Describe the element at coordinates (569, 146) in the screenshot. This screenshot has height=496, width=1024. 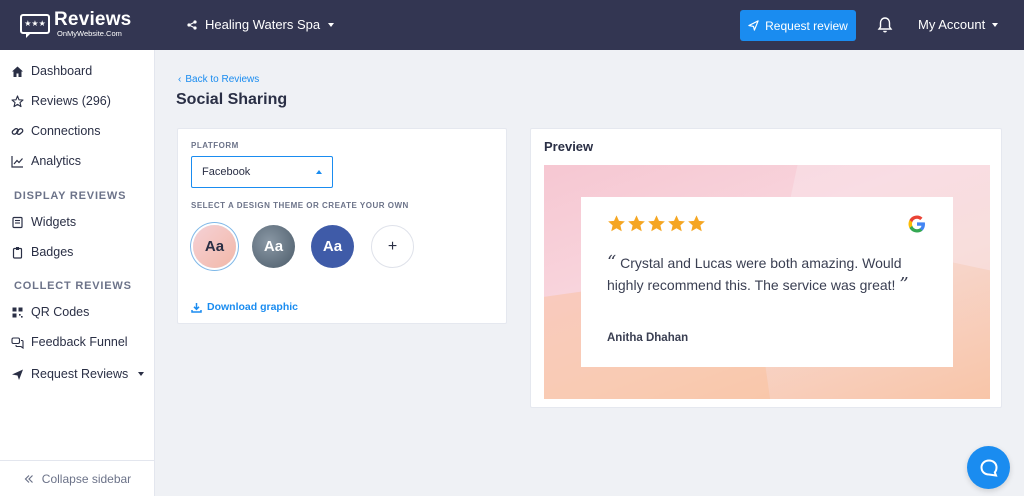
I see `preview-title: Preview` at that location.